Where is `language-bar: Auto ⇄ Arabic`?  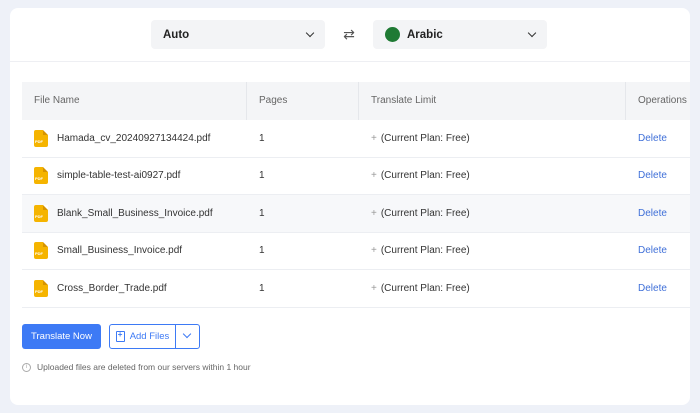 language-bar: Auto ⇄ Arabic is located at coordinates (350, 35).